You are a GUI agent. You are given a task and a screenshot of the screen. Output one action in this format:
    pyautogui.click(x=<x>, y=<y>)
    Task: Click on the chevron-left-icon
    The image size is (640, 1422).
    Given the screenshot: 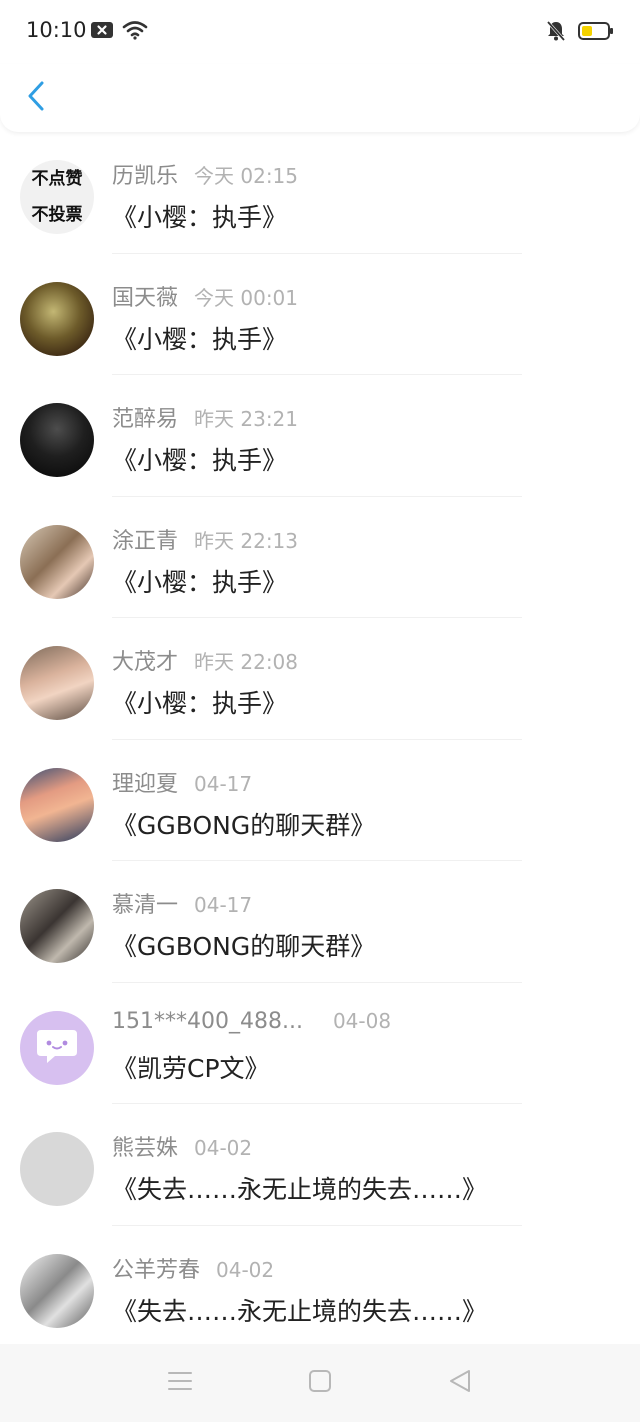 What is the action you would take?
    pyautogui.click(x=36, y=98)
    